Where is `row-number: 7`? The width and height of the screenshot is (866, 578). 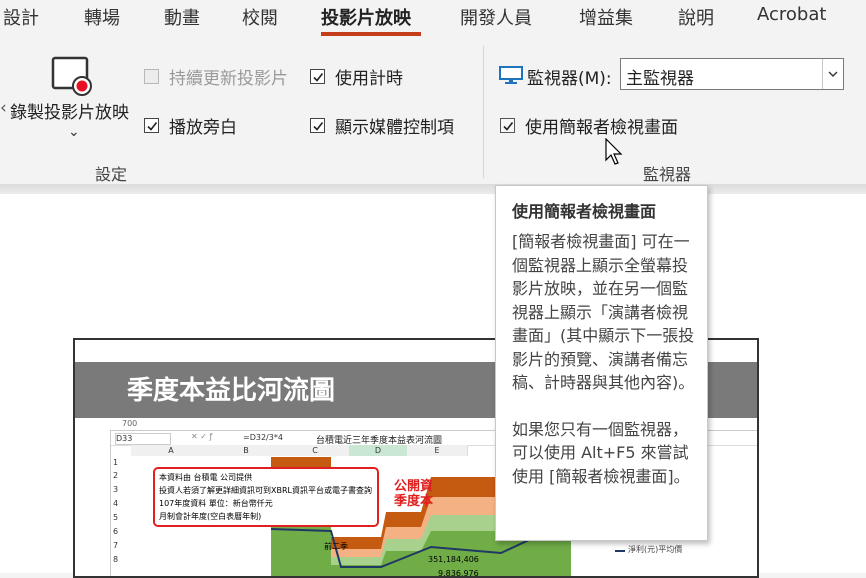
row-number: 7 is located at coordinates (116, 545).